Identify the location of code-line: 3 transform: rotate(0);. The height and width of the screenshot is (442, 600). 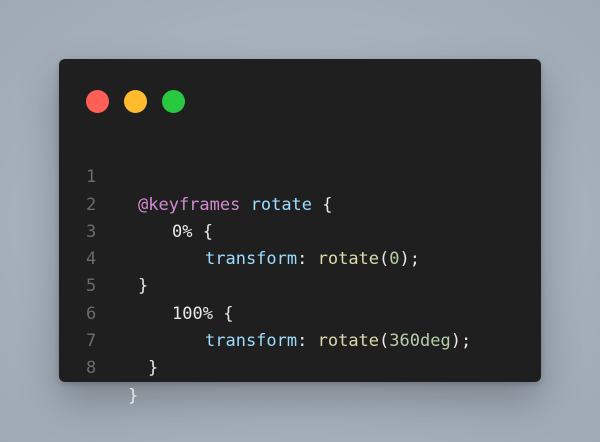
(300, 230).